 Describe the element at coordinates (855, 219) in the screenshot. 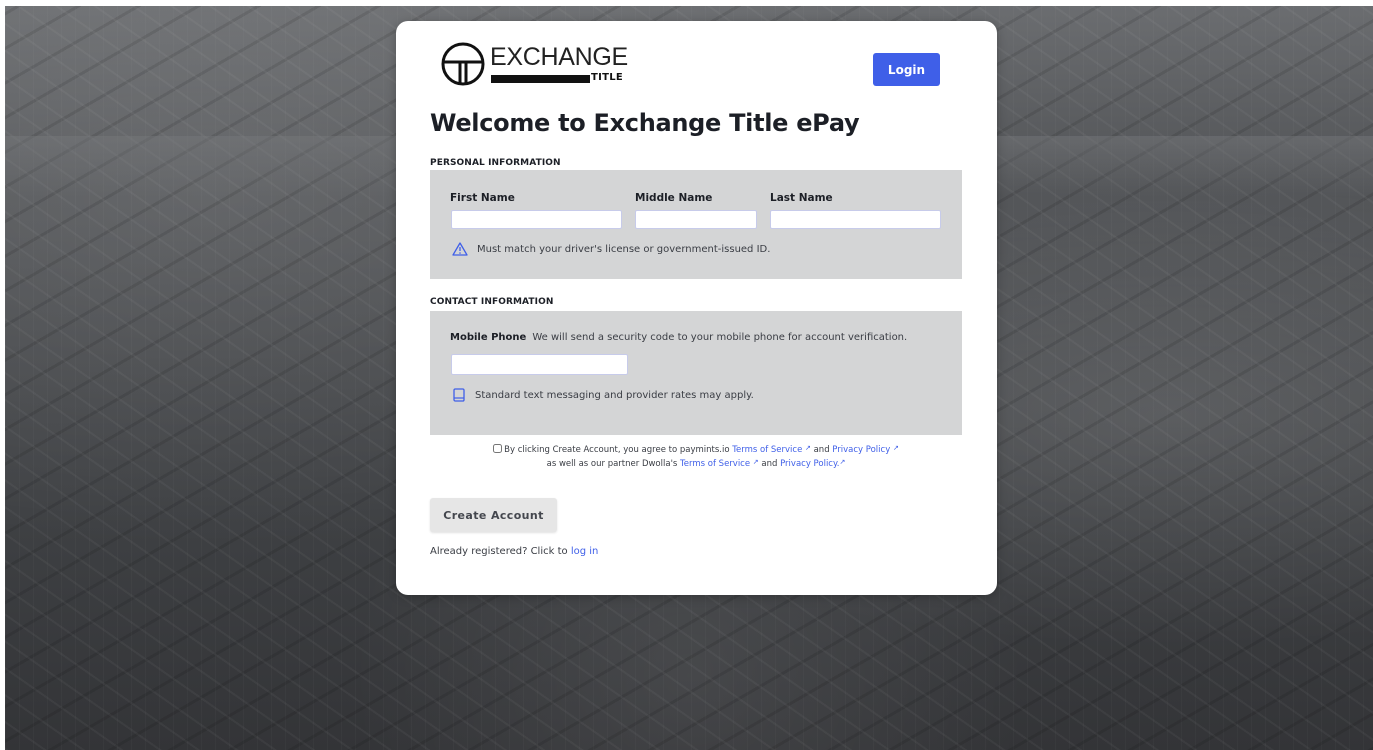

I see `last-name-input` at that location.